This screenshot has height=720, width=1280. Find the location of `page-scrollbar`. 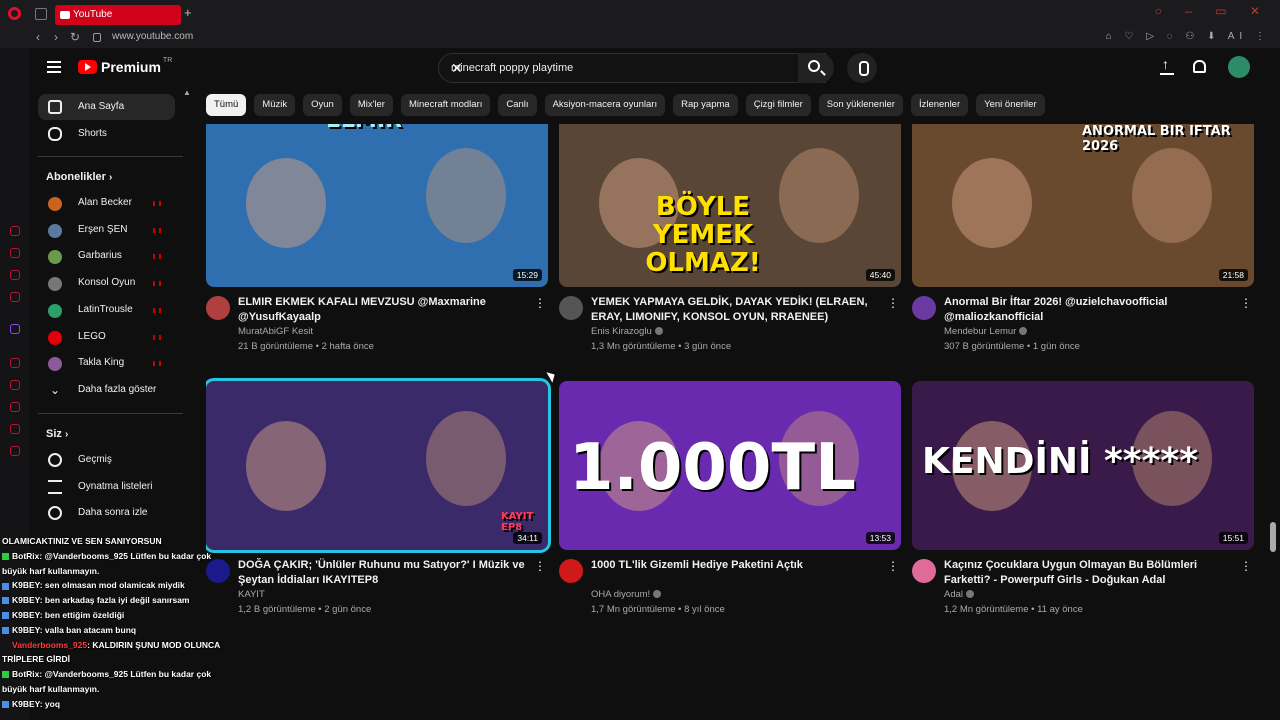

page-scrollbar is located at coordinates (1273, 537).